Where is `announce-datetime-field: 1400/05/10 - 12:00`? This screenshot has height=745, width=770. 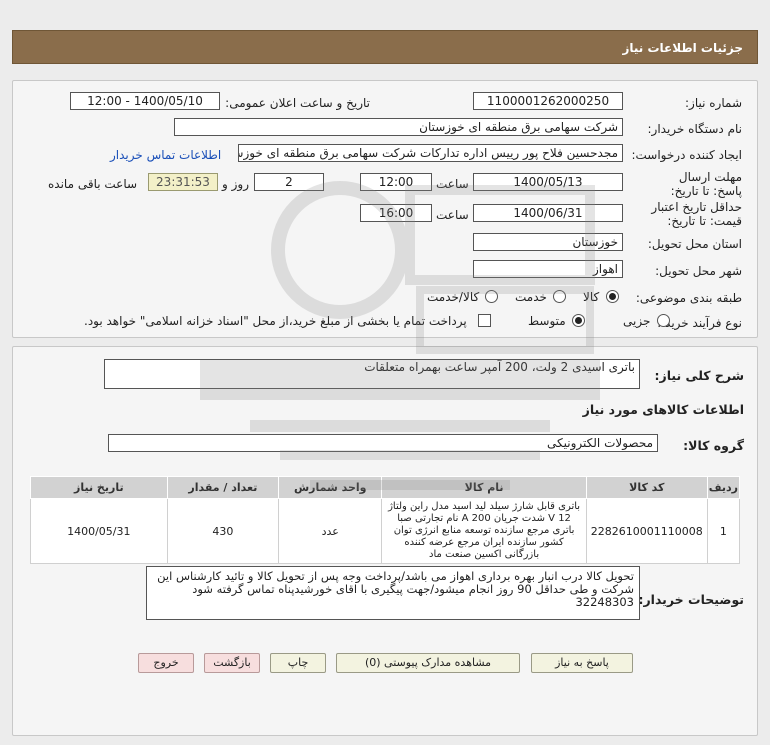
announce-datetime-field: 1400/05/10 - 12:00 is located at coordinates (145, 101).